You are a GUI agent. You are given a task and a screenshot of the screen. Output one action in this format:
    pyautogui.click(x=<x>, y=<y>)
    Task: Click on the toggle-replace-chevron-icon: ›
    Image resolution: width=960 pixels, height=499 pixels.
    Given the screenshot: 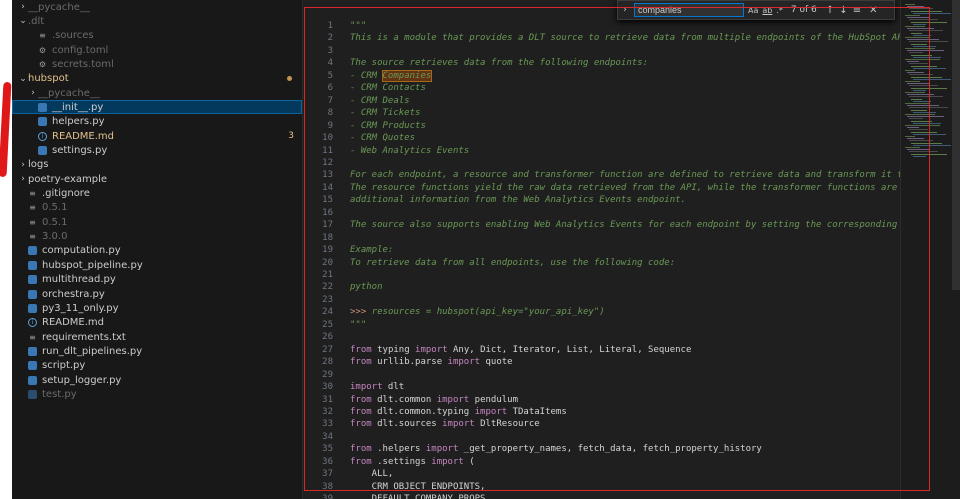 What is the action you would take?
    pyautogui.click(x=625, y=10)
    